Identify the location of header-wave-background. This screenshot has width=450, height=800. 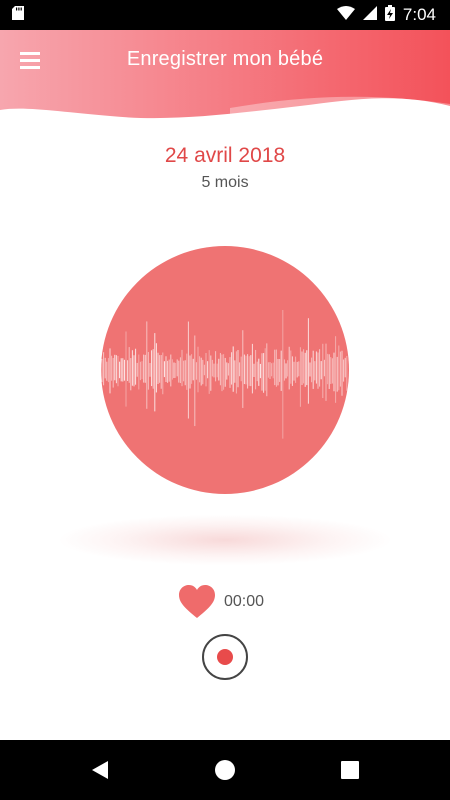
(225, 74).